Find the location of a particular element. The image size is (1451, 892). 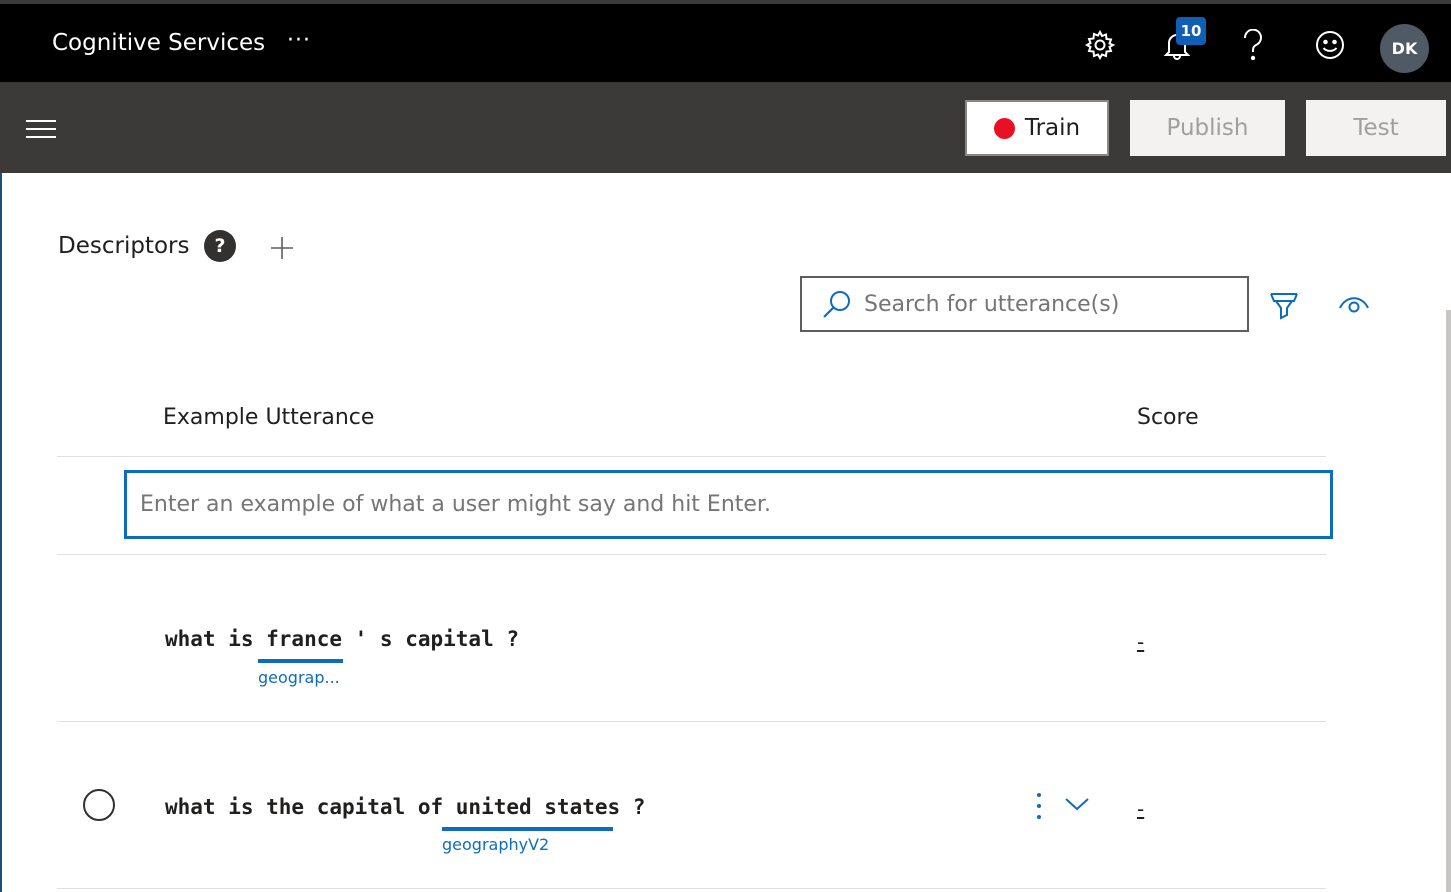

help-icon is located at coordinates (1253, 45).